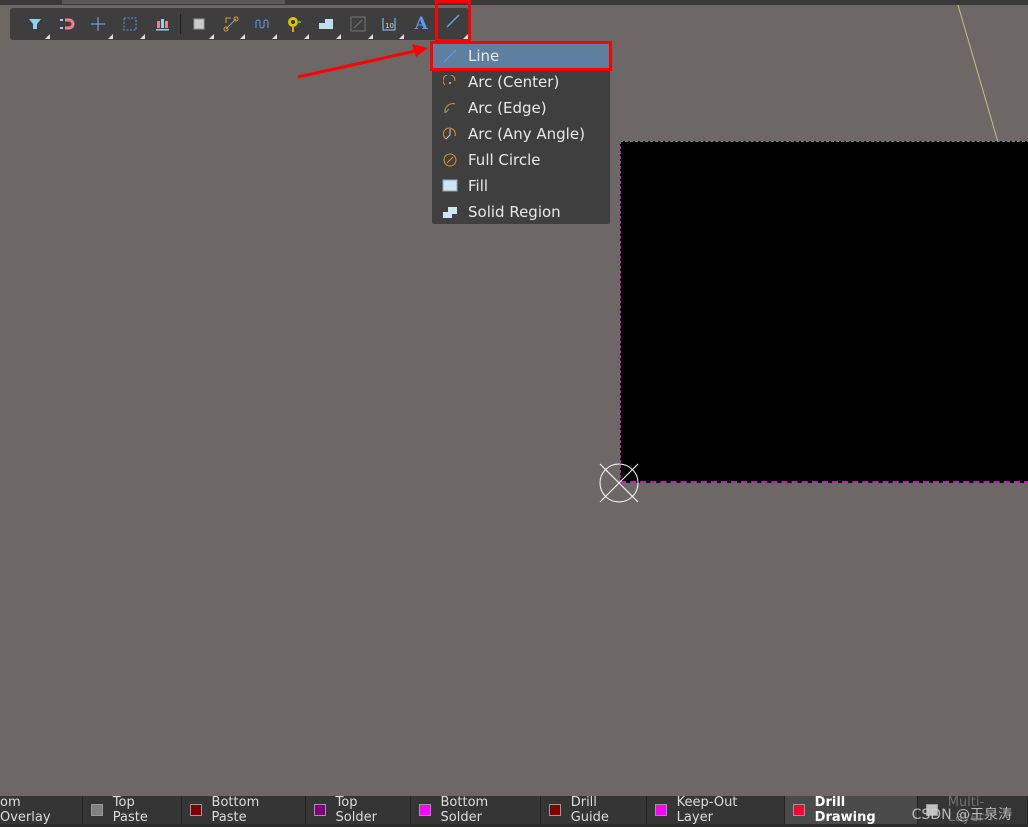 The width and height of the screenshot is (1028, 827). I want to click on layer-tab: Drill Guide, so click(593, 810).